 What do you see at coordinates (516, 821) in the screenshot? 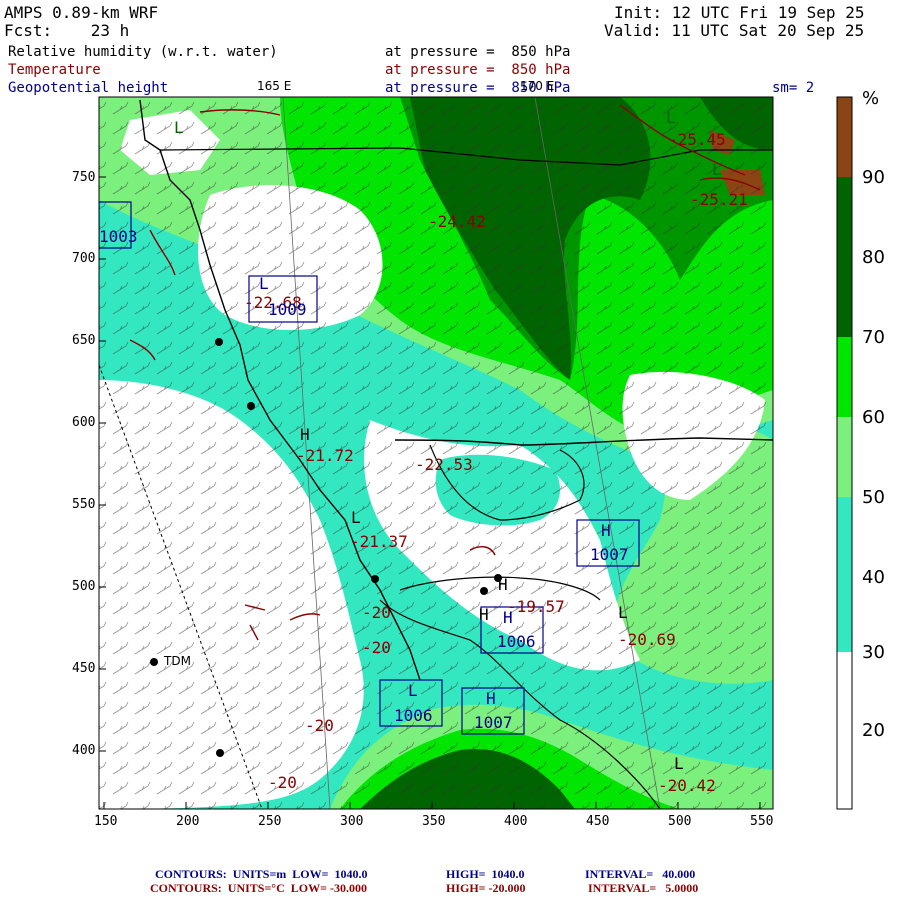
I see `x-tick-label: 400` at bounding box center [516, 821].